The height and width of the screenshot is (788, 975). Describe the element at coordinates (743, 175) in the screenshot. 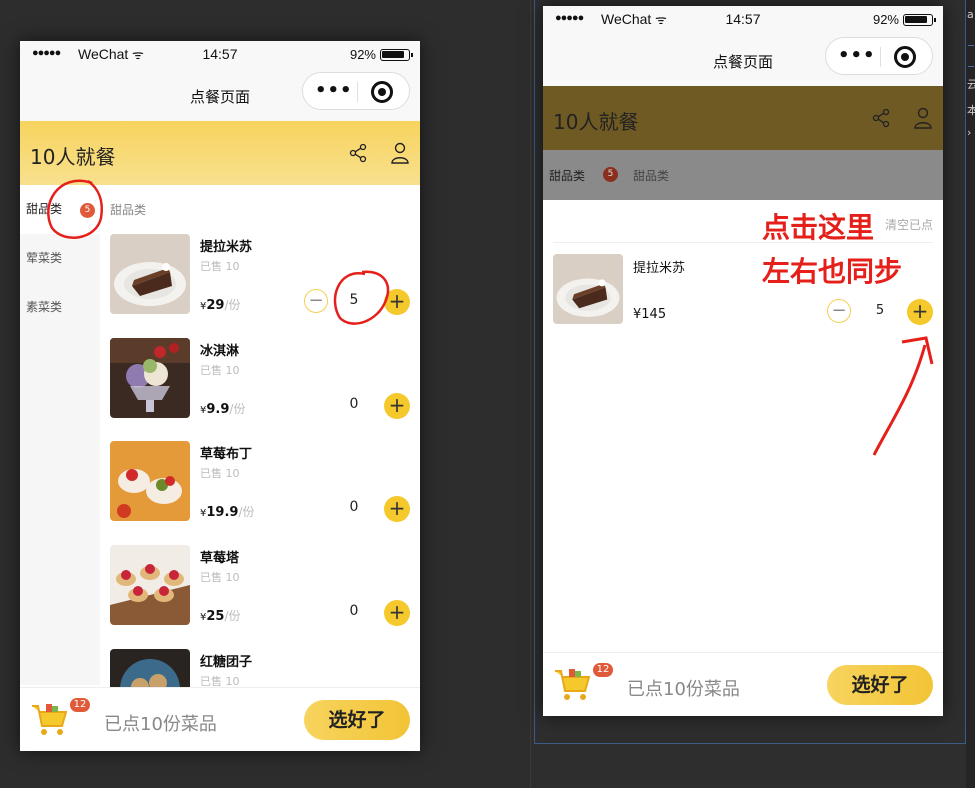

I see `dimmed-category-row: 甜品类 5 甜品类` at that location.